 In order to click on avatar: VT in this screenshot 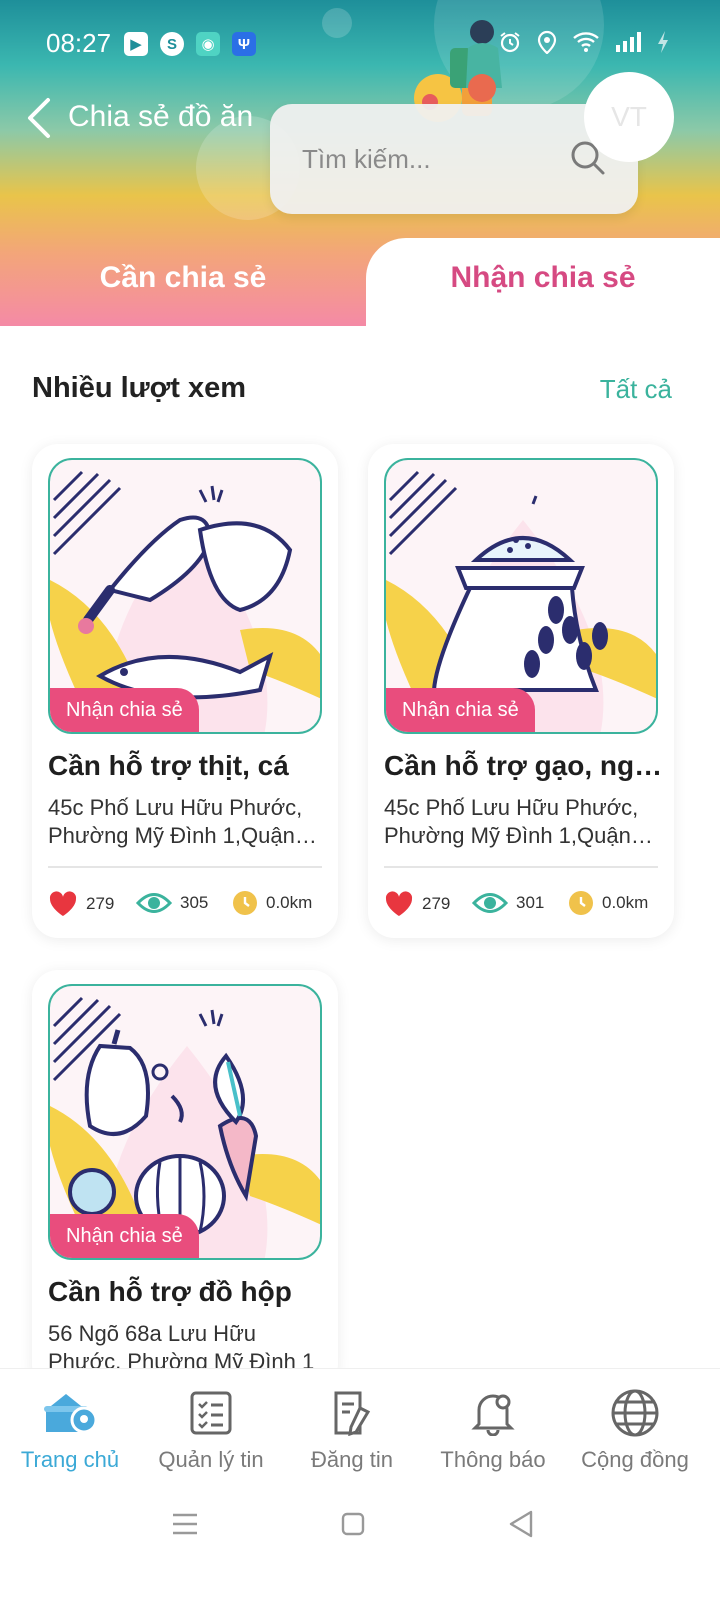, I will do `click(629, 117)`.